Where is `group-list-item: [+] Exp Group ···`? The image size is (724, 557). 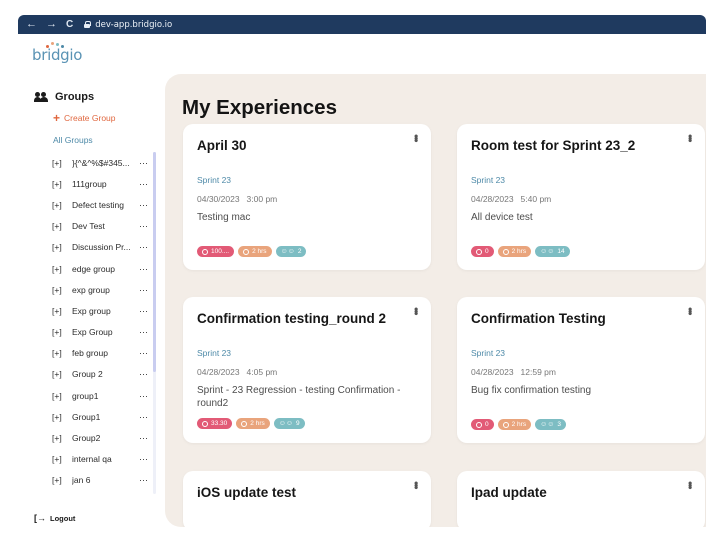
group-list-item: [+] Exp Group ··· is located at coordinates (102, 332).